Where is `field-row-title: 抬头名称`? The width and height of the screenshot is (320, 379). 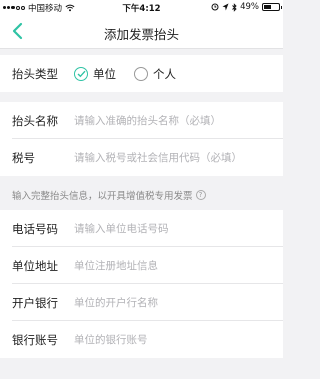 field-row-title: 抬头名称 is located at coordinates (141, 120).